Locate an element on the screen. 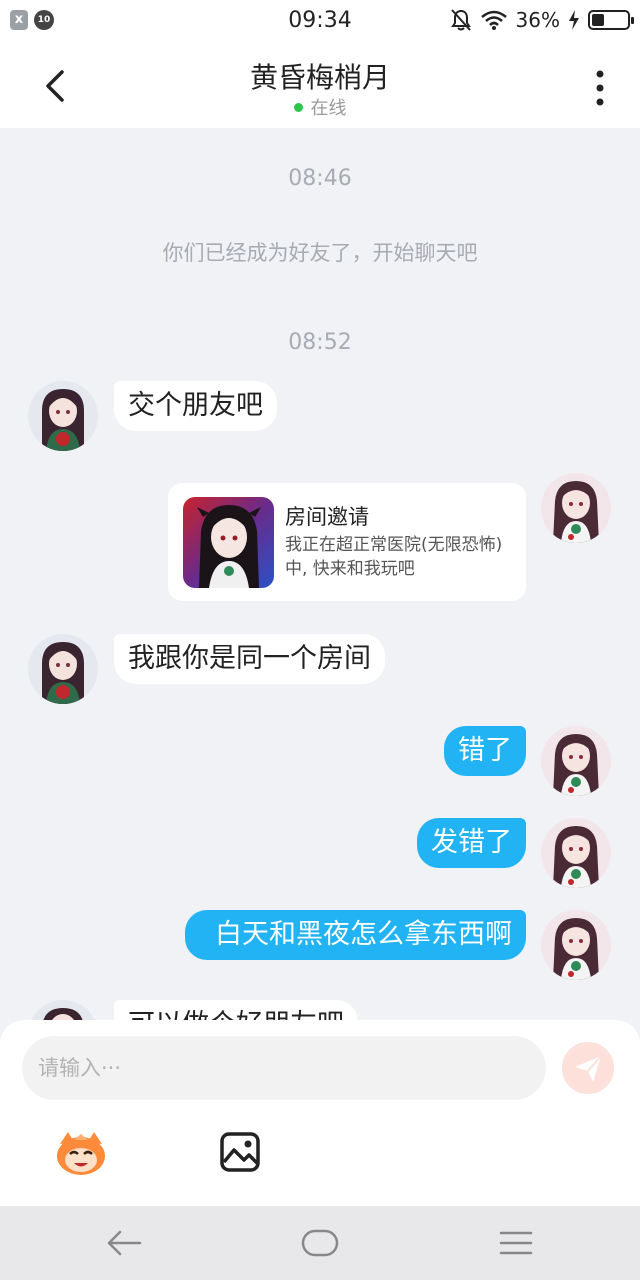  battery-icon is located at coordinates (611, 20).